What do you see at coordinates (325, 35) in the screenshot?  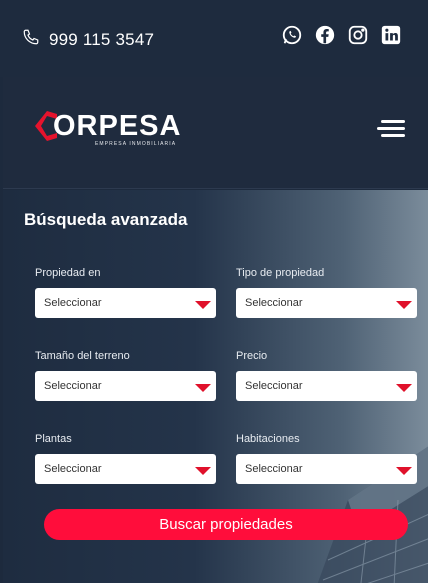 I see `facebook-icon` at bounding box center [325, 35].